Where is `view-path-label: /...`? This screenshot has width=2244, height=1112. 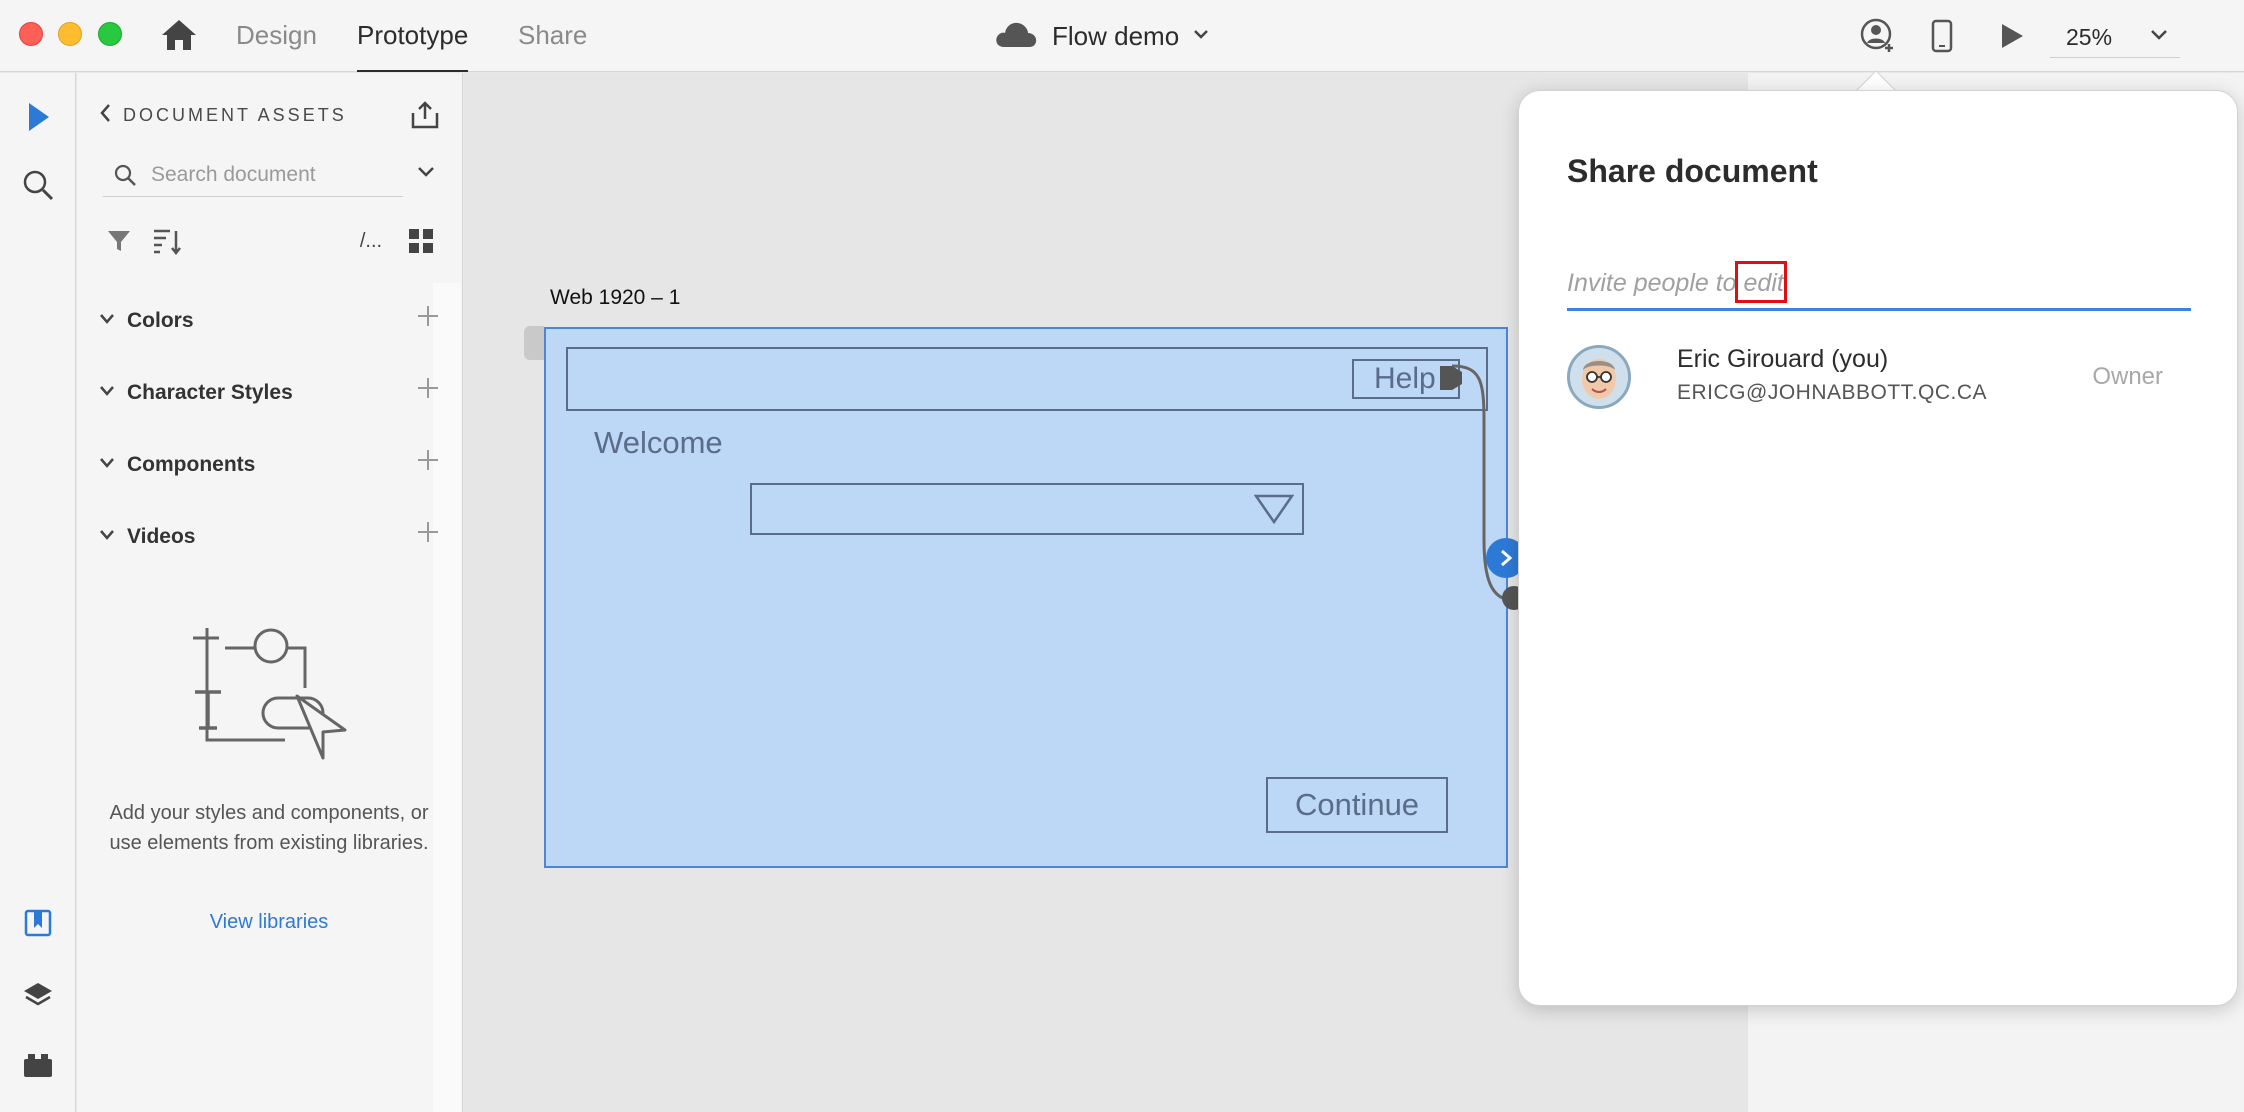
view-path-label: /... is located at coordinates (371, 241).